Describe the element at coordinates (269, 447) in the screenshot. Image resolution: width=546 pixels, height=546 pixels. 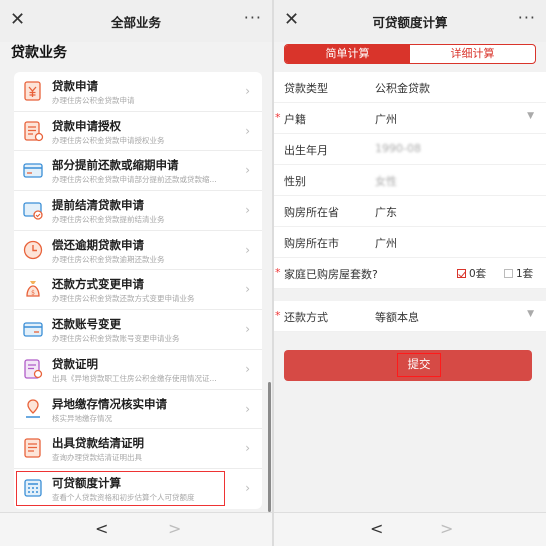
I see `scrollbar` at that location.